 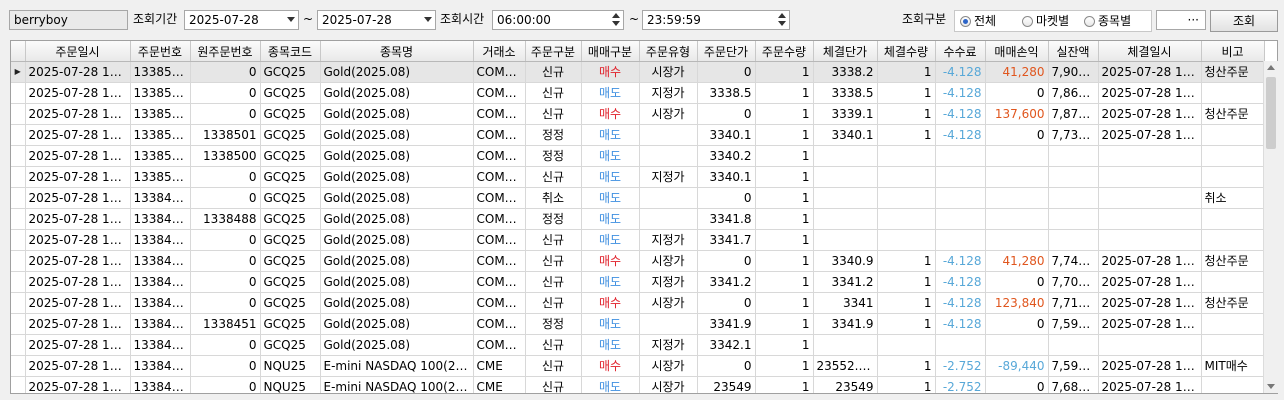 I want to click on date-to-dropdown: 2025-07-28, so click(x=376, y=20).